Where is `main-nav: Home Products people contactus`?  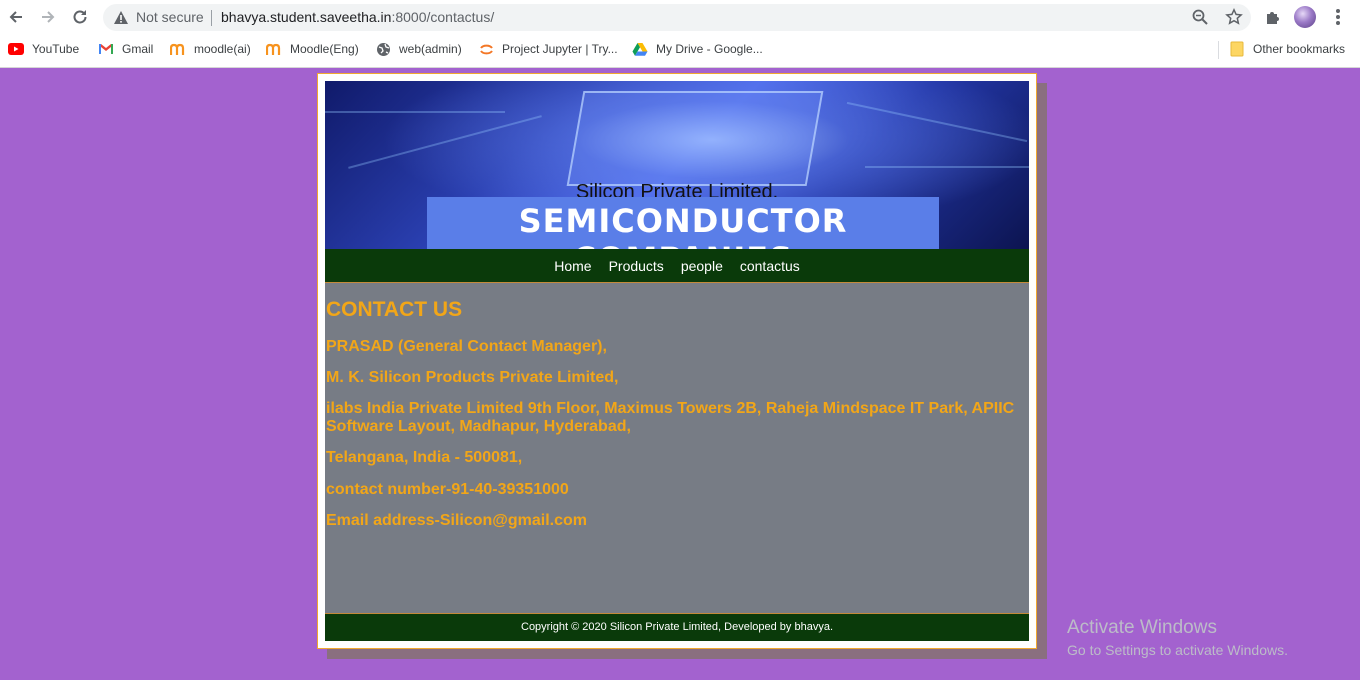 main-nav: Home Products people contactus is located at coordinates (677, 265).